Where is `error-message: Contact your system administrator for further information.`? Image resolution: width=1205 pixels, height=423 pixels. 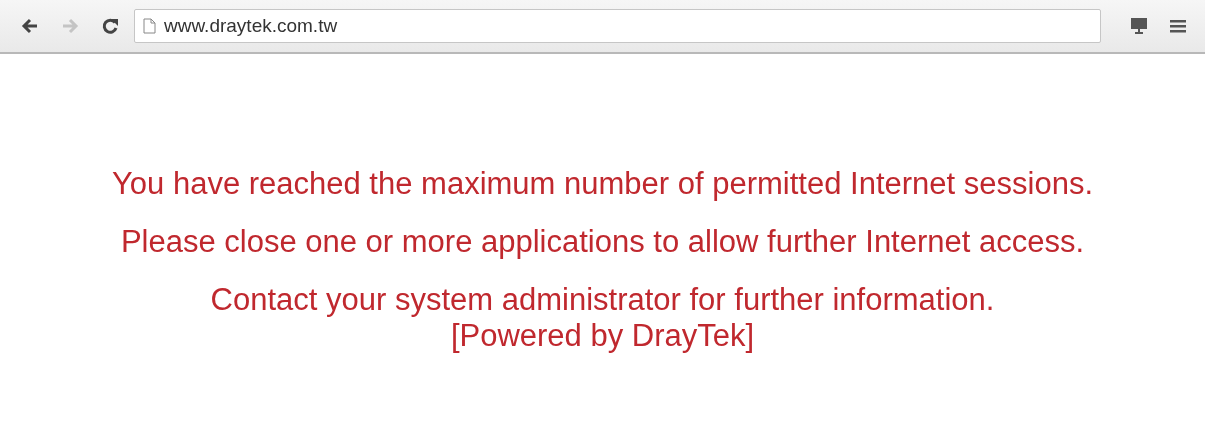
error-message: Contact your system administrator for further information. is located at coordinates (602, 300).